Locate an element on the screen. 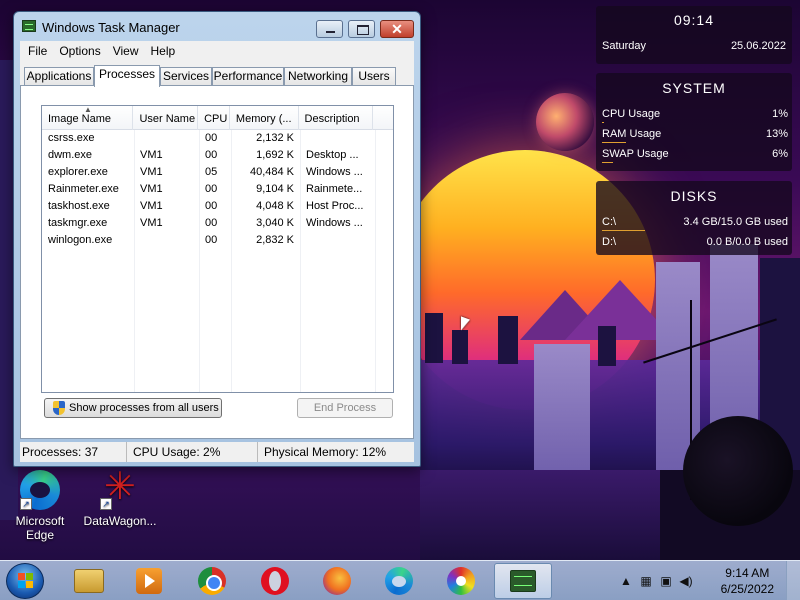  ram-usage-row: RAM Usage 13% is located at coordinates (695, 135).